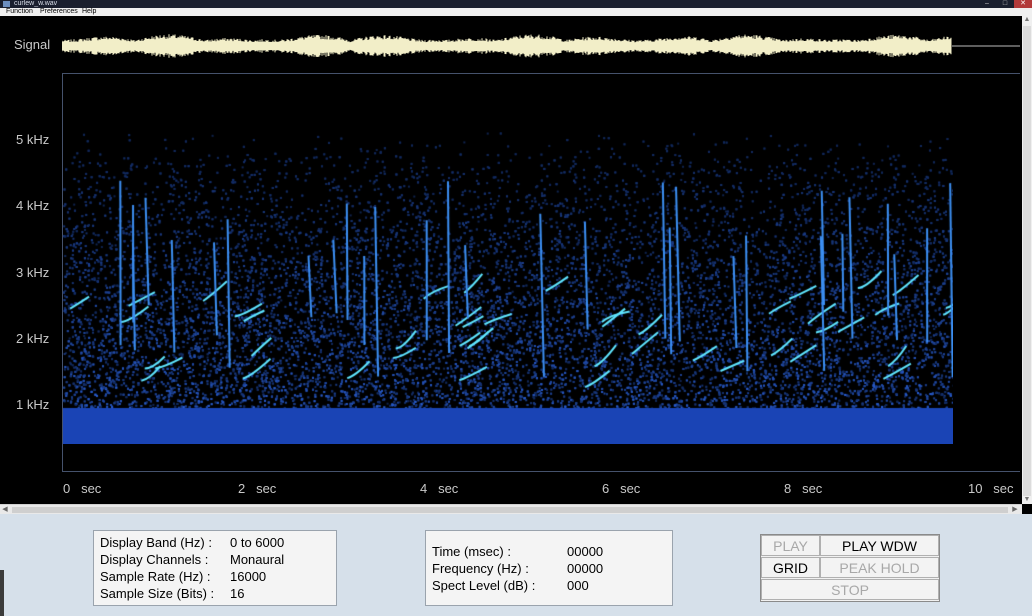 This screenshot has height=616, width=1032. What do you see at coordinates (1027, 20) in the screenshot?
I see `scroll-up-icon: ▲` at bounding box center [1027, 20].